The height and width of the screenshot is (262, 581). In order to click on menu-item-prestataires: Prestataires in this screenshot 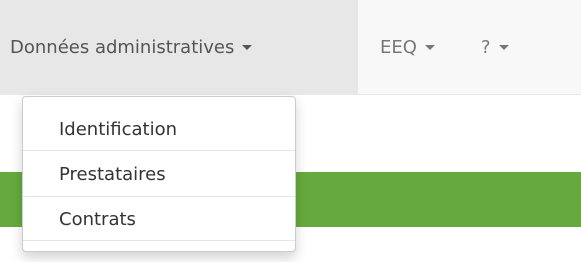, I will do `click(159, 174)`.